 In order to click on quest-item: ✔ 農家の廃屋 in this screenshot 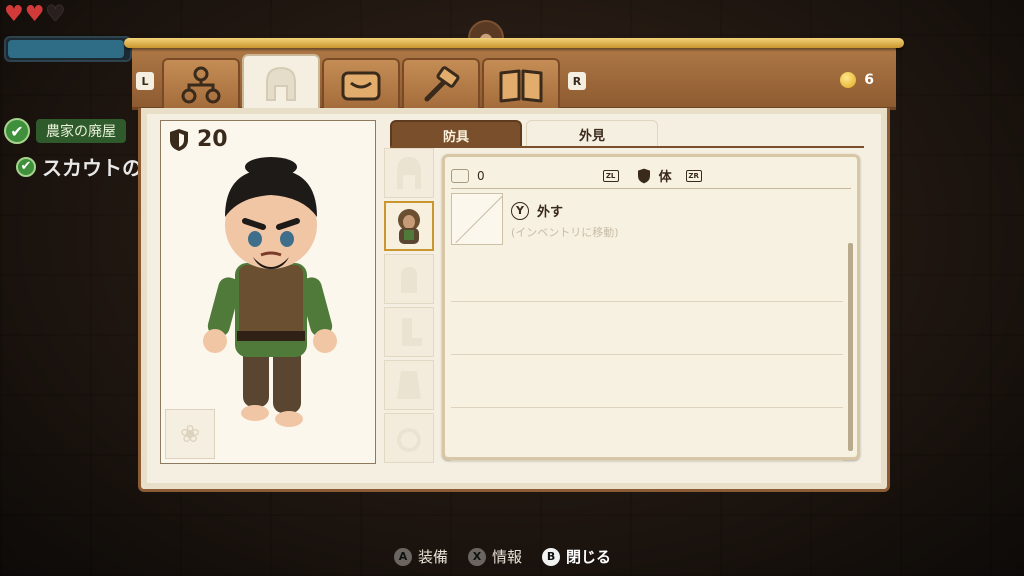, I will do `click(73, 131)`.